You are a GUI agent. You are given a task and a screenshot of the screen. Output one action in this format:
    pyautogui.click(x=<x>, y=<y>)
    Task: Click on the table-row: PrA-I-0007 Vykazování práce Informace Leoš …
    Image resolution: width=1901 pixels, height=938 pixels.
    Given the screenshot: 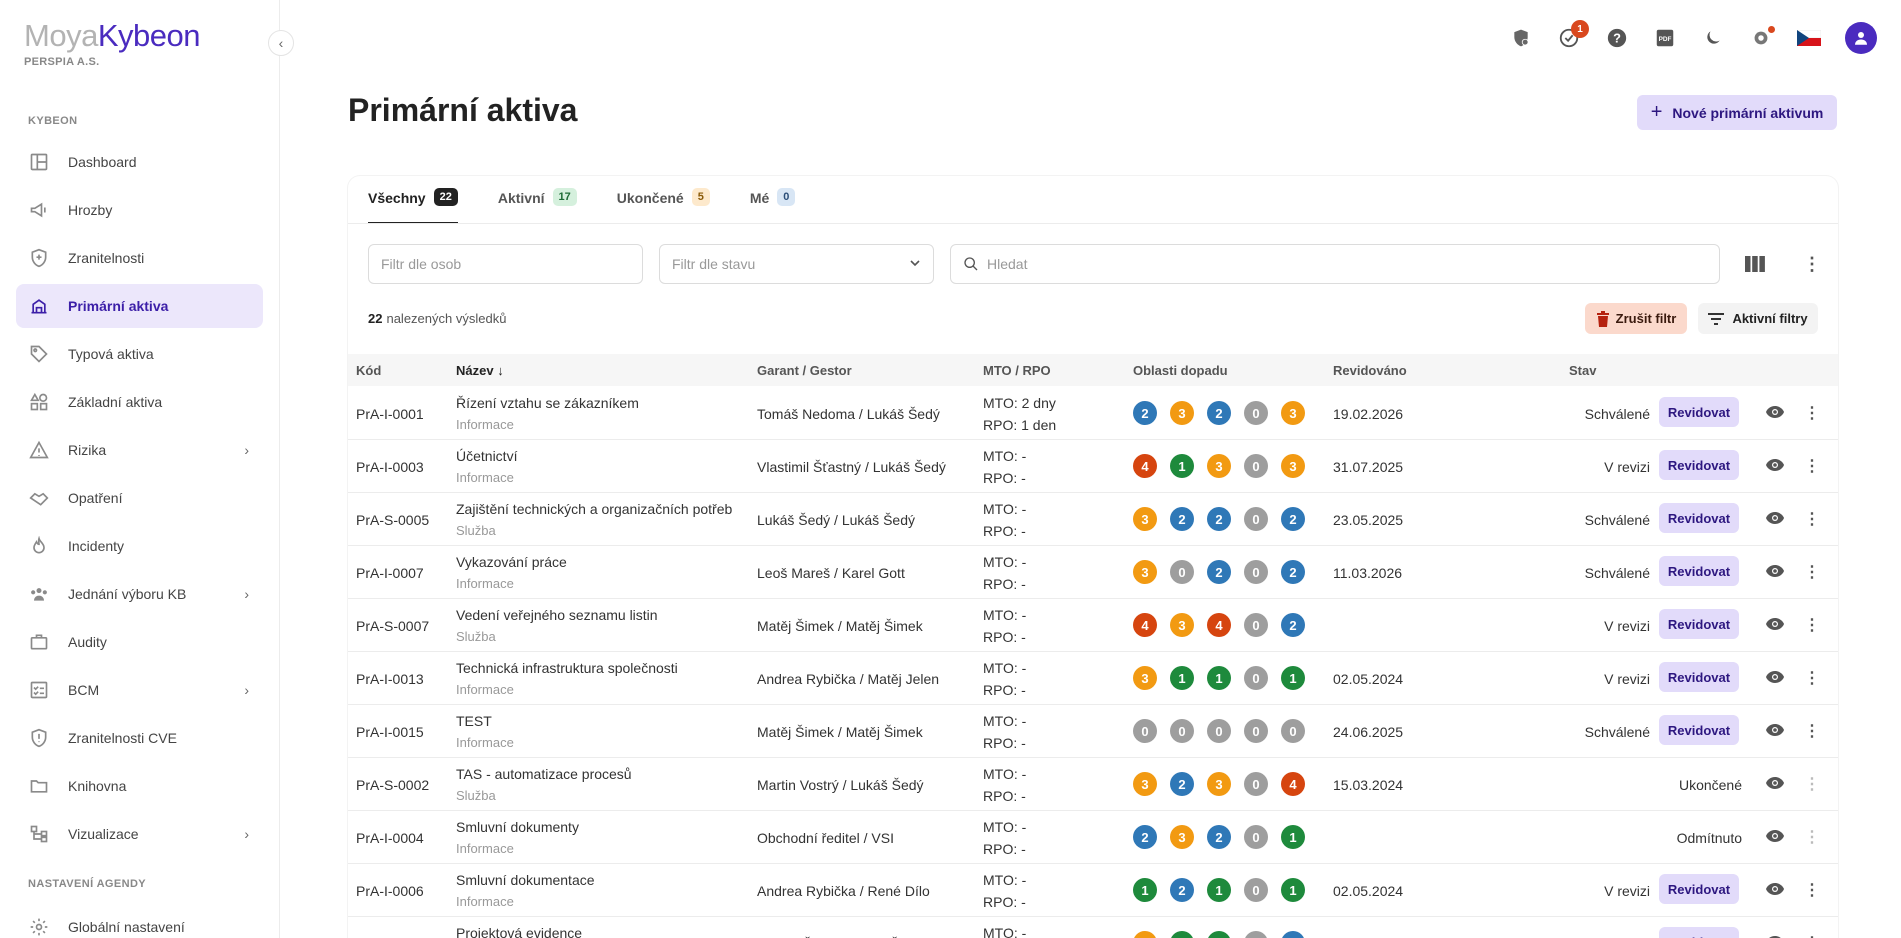 What is the action you would take?
    pyautogui.click(x=1093, y=572)
    